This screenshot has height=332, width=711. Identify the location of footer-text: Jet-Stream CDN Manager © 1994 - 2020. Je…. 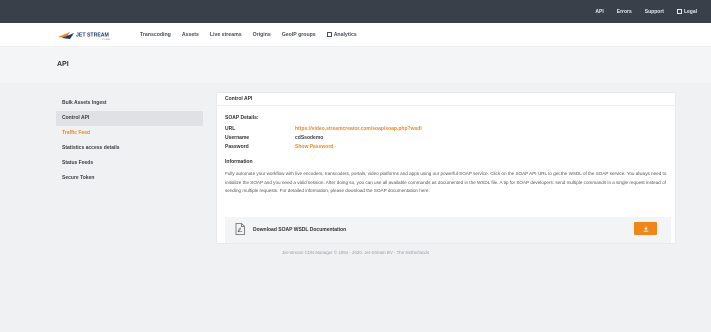
(355, 252).